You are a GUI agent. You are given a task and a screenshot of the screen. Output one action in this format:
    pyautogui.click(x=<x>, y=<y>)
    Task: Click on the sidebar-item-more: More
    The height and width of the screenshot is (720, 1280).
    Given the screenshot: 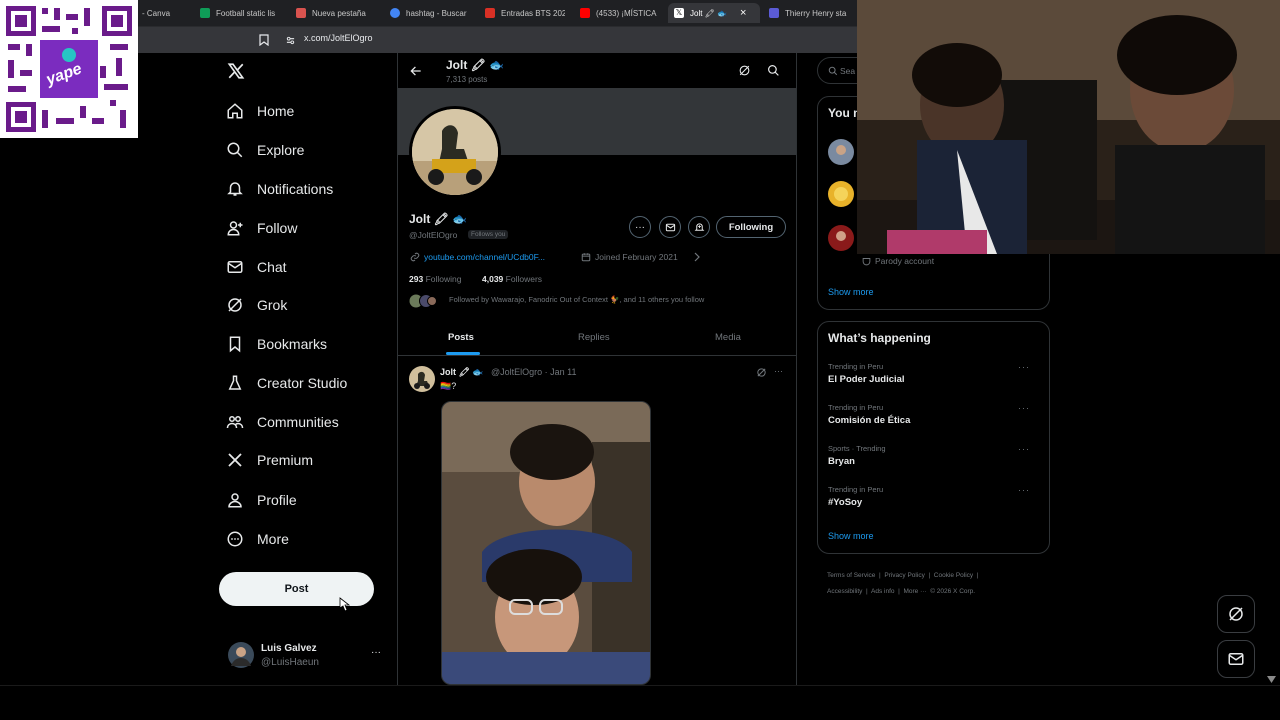 What is the action you would take?
    pyautogui.click(x=257, y=539)
    